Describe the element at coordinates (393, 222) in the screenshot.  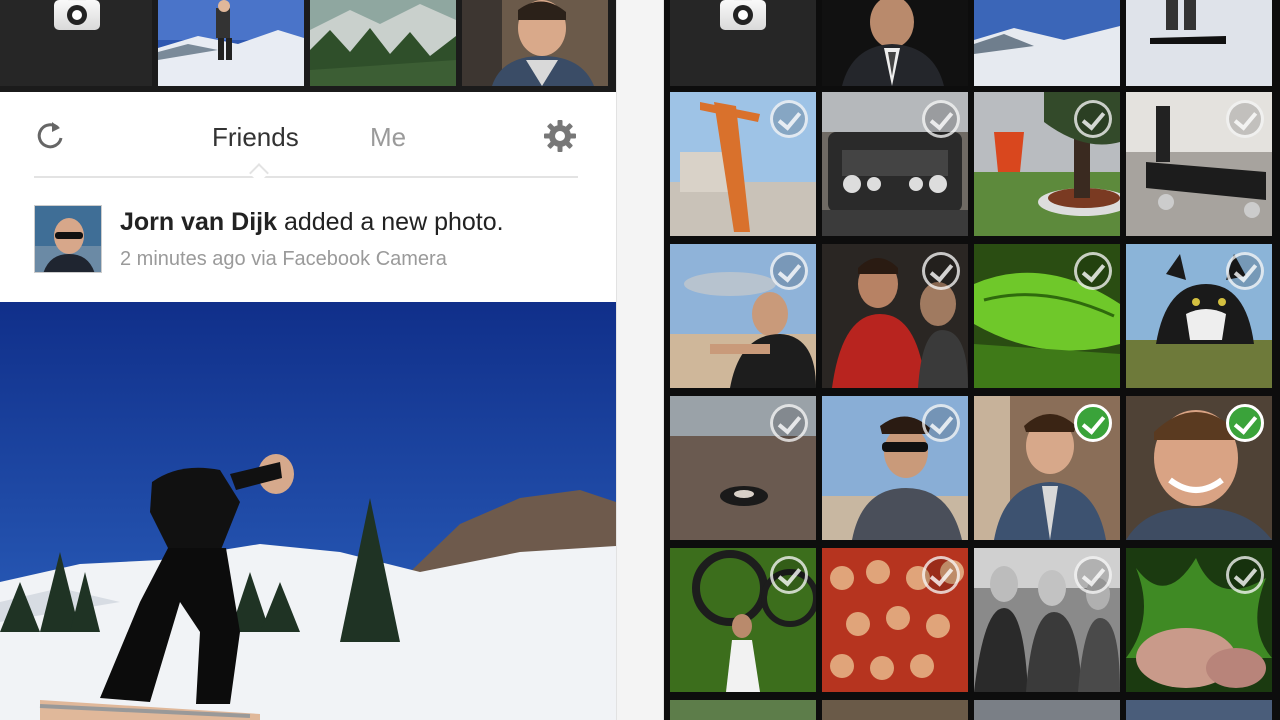
I see `post-action: added a new photo.` at that location.